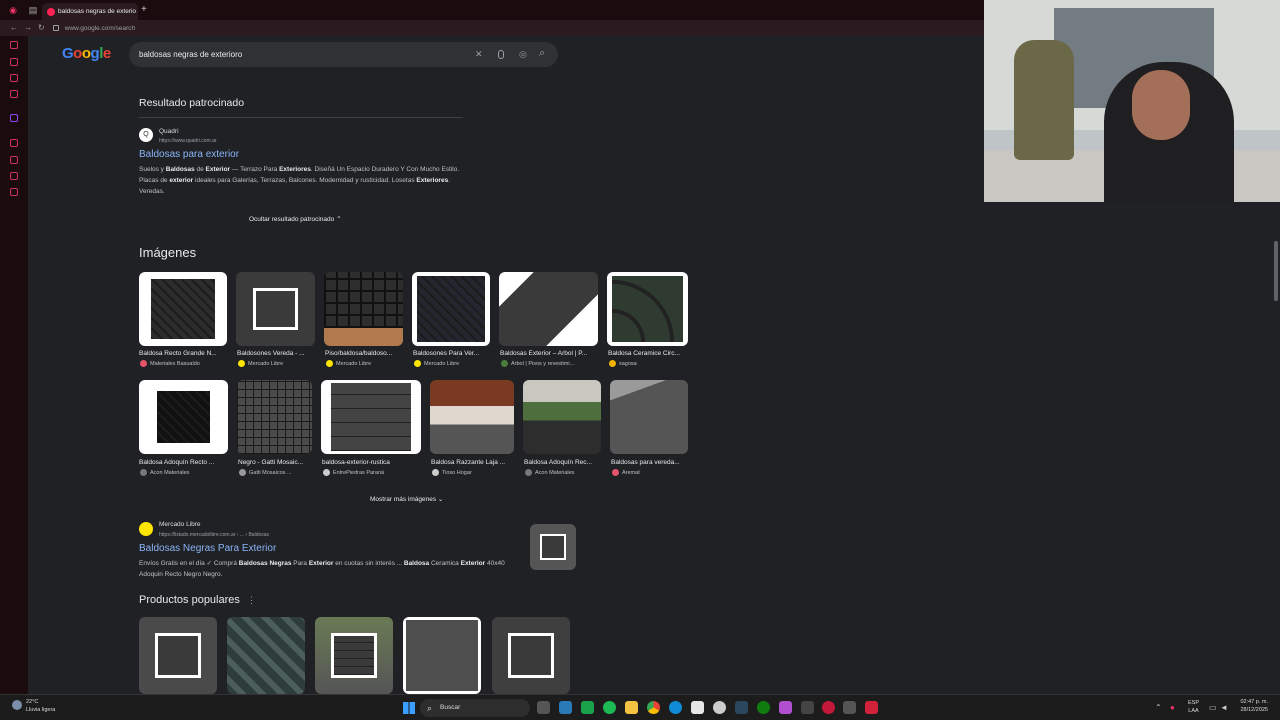 This screenshot has height=720, width=1280. What do you see at coordinates (542, 53) in the screenshot?
I see `search-icon: ⌕` at bounding box center [542, 53].